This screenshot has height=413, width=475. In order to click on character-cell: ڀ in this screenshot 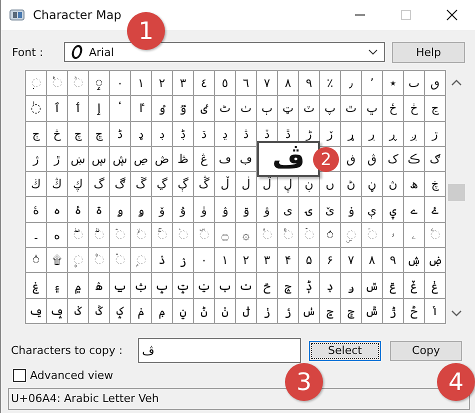, I will do `click(372, 109)`.